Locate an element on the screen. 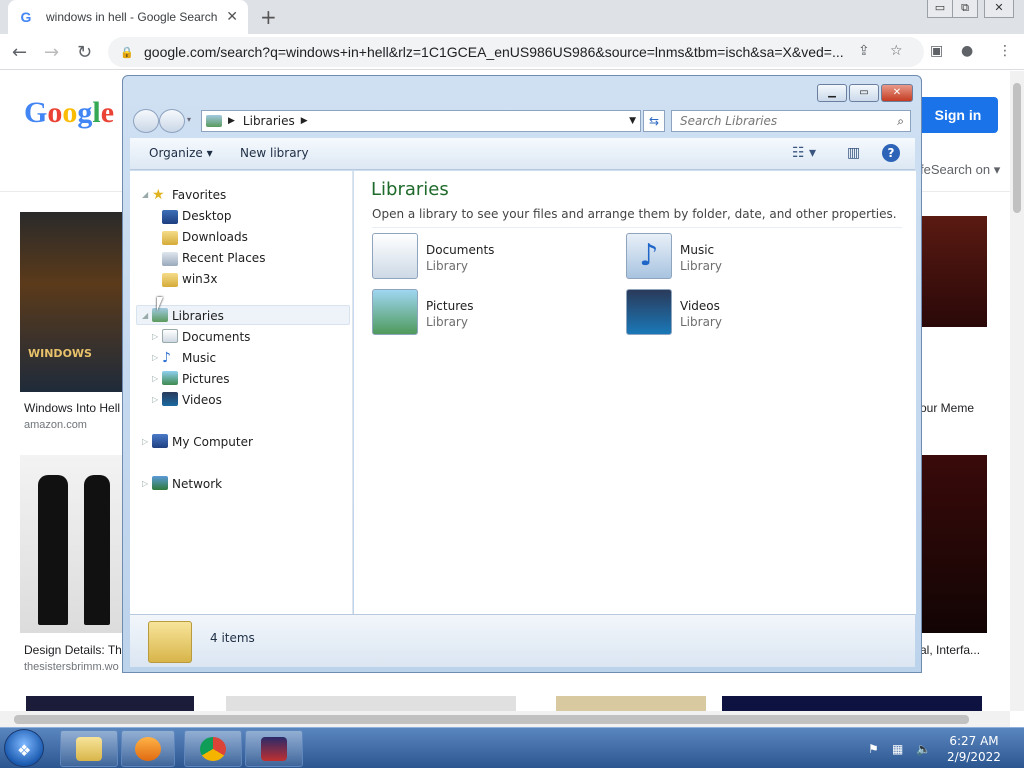 The width and height of the screenshot is (1024, 768). safesearch-toggle: feSearch on ▾ is located at coordinates (960, 170).